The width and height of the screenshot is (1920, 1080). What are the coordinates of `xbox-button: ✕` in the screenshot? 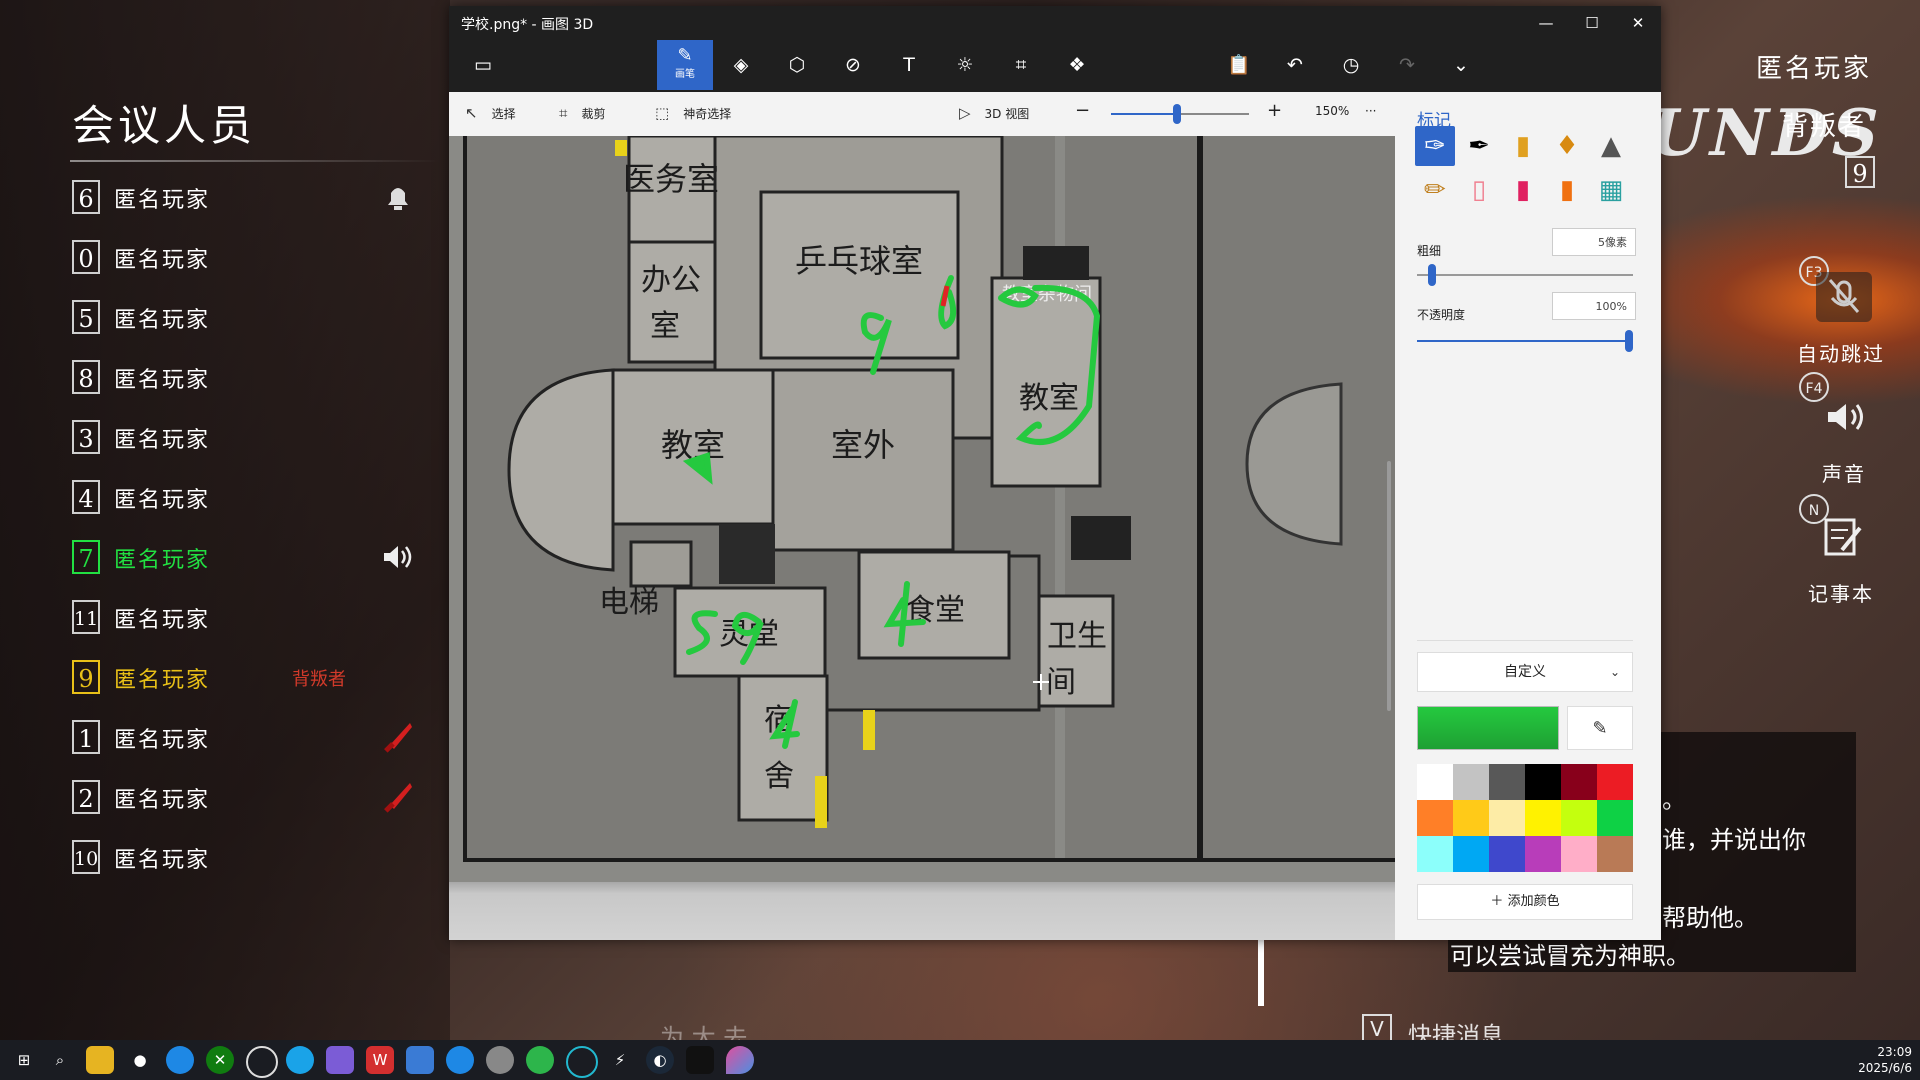 It's located at (220, 1060).